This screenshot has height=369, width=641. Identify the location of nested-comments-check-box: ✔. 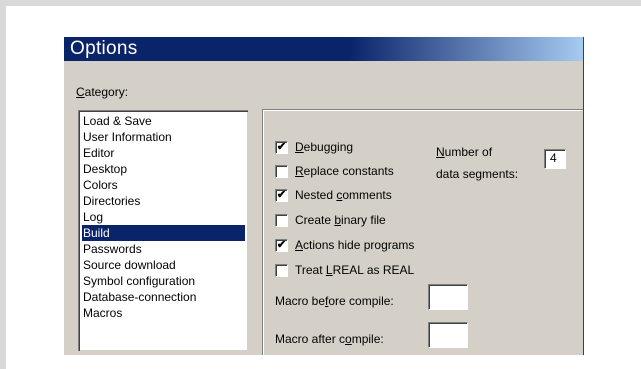
(281, 195).